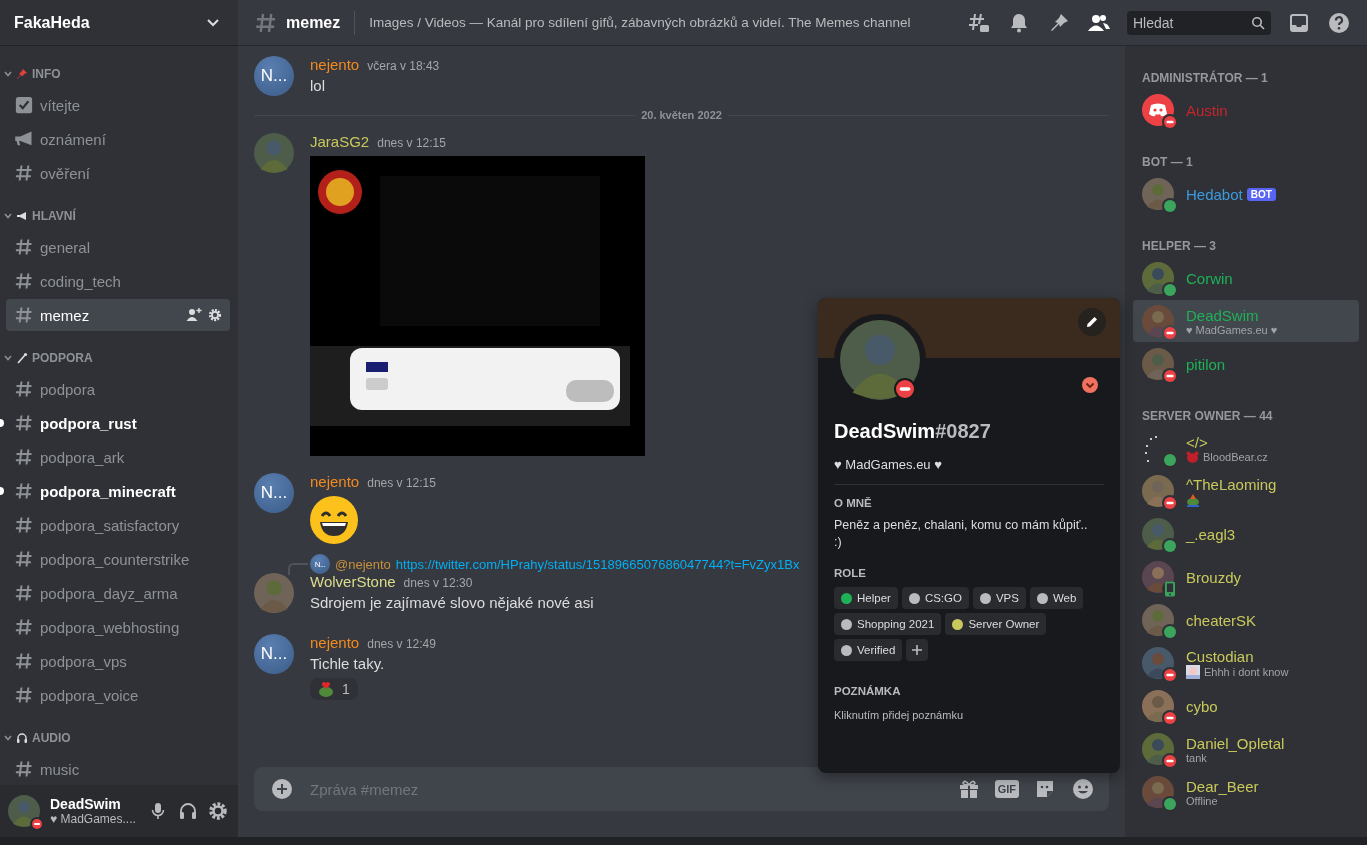  What do you see at coordinates (118, 661) in the screenshot?
I see `channel-item: podpora_vps` at bounding box center [118, 661].